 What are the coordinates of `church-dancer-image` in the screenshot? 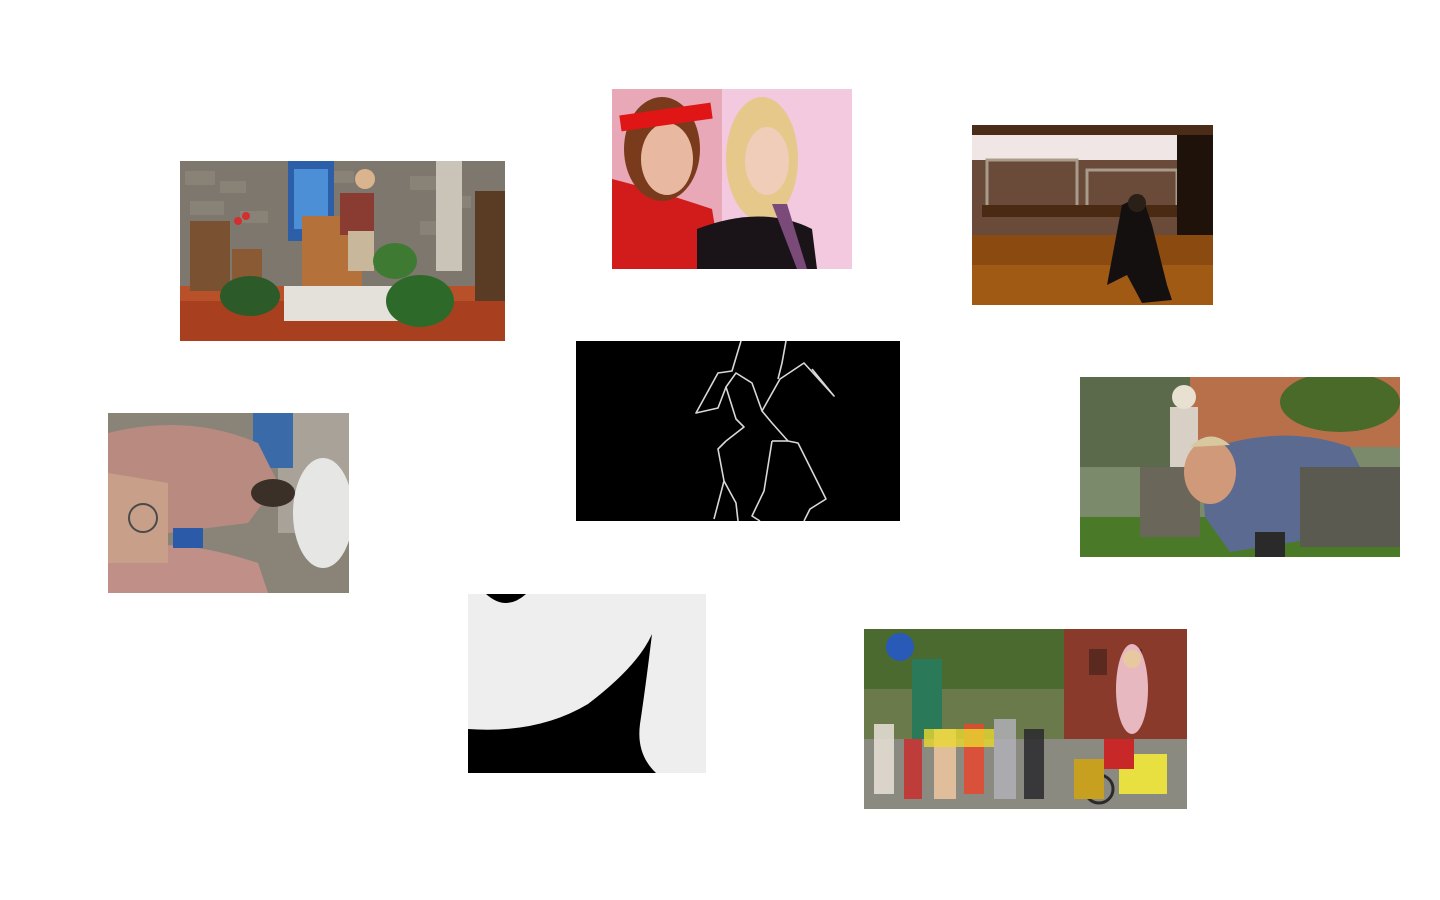 It's located at (342, 251).